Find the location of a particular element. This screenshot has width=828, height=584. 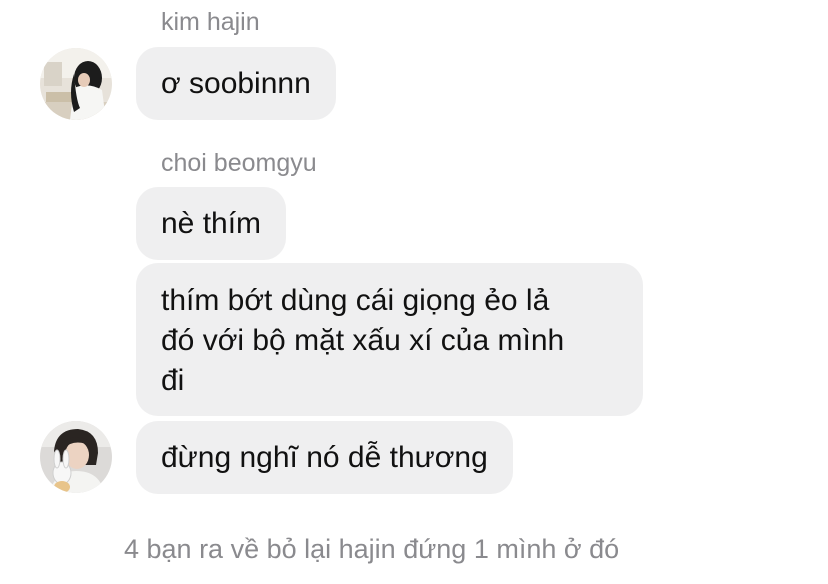

message-text-line: thím bớt dùng cái giọng ẻo lả is located at coordinates (355, 300).